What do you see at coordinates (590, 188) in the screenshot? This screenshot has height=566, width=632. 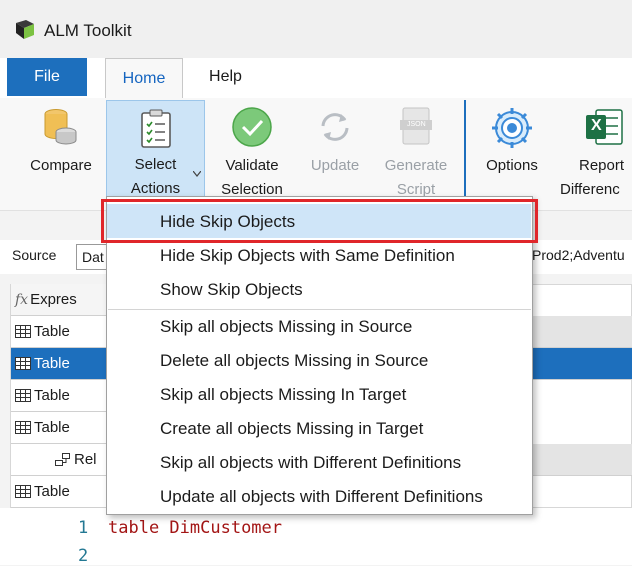 I see `report-label-2: Differenc` at bounding box center [590, 188].